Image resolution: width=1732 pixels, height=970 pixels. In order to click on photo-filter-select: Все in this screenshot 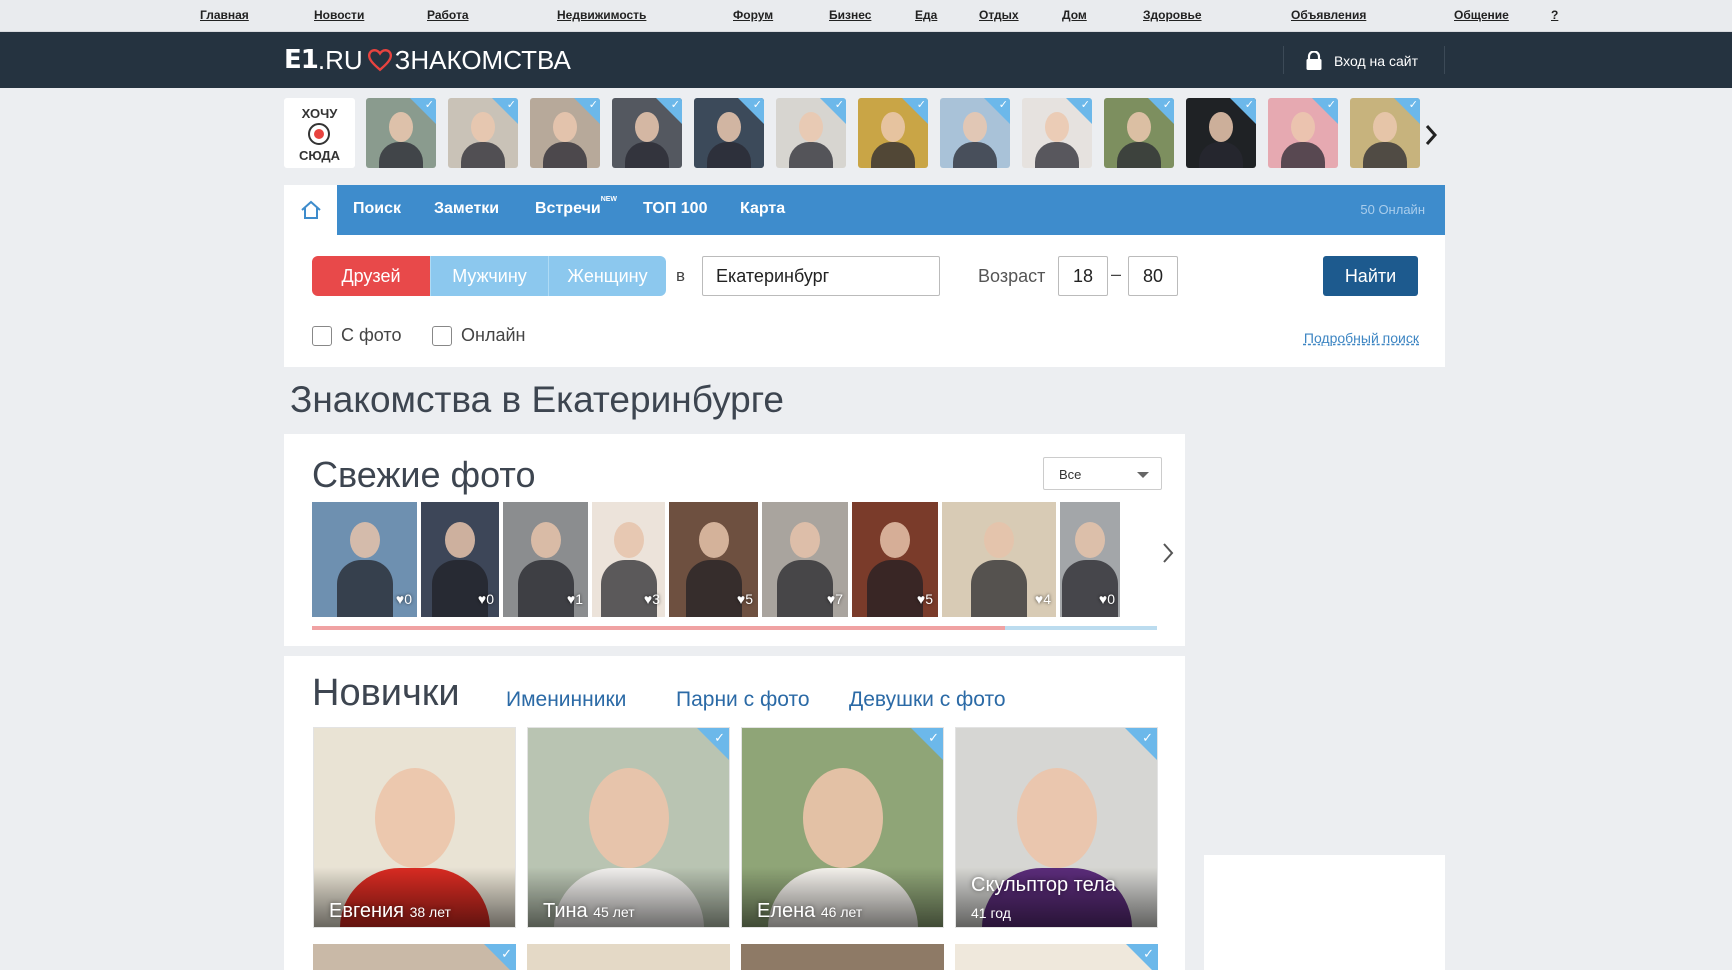, I will do `click(1102, 473)`.